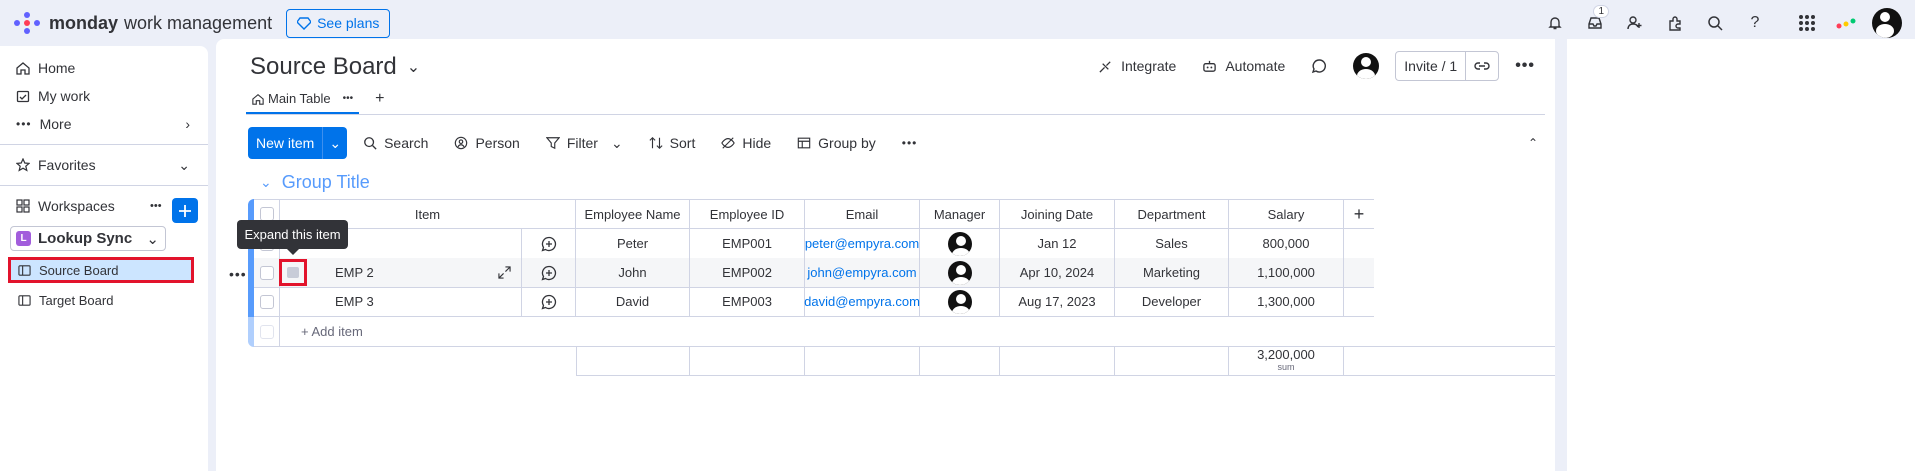 The width and height of the screenshot is (1915, 471). Describe the element at coordinates (104, 165) in the screenshot. I see `sidebar-item-favorites: Favorites ⌄` at that location.